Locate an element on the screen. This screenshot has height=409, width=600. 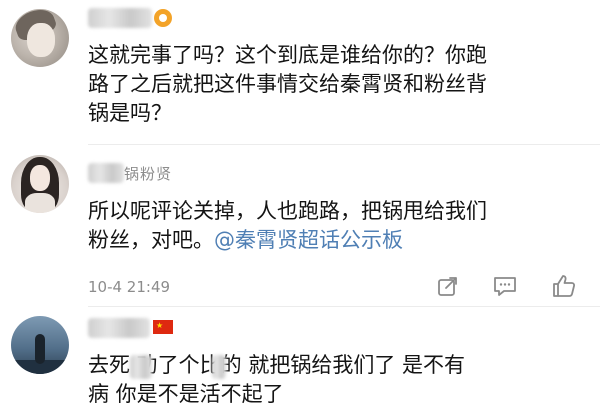
comment-line: 粉丝，对吧。@秦霄贤超话公示板 is located at coordinates (287, 240).